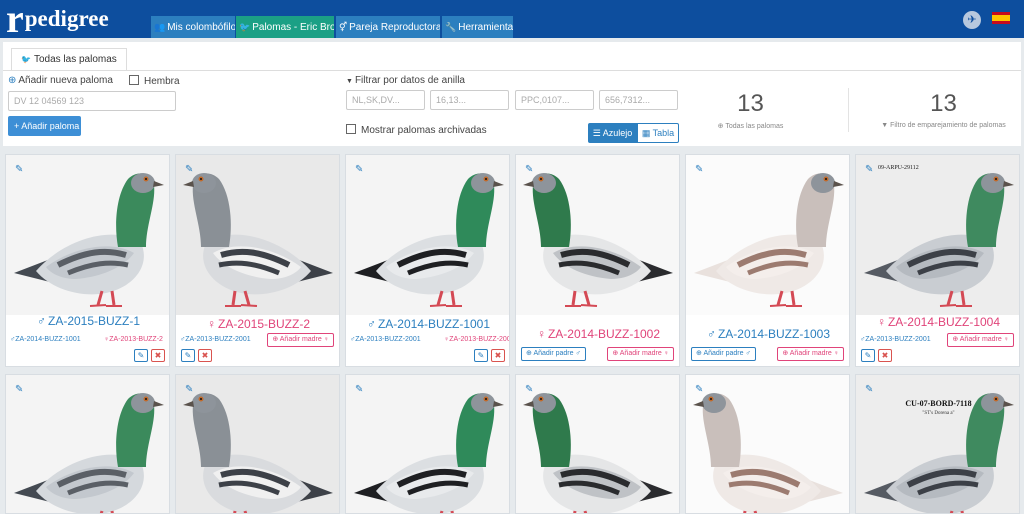 Image resolution: width=1024 pixels, height=514 pixels. I want to click on archived-checkbox: Mostrar palomas archivadas, so click(416, 130).